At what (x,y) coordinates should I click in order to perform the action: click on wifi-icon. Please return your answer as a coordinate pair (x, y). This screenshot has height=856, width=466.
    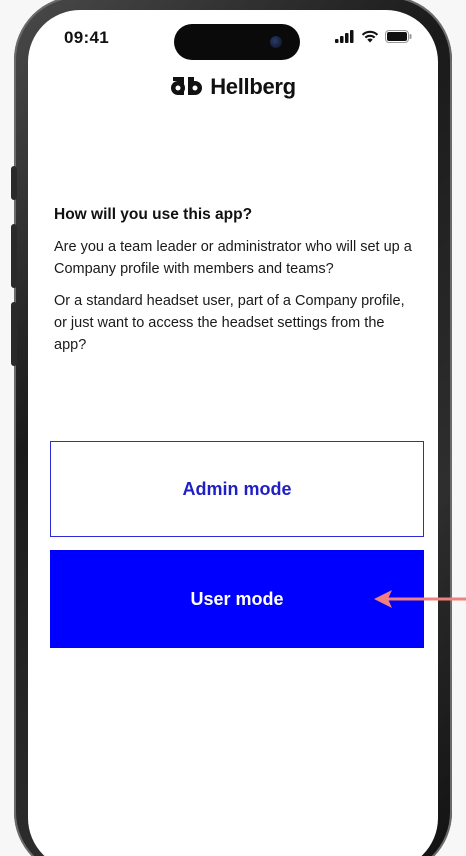
    Looking at the image, I should click on (370, 36).